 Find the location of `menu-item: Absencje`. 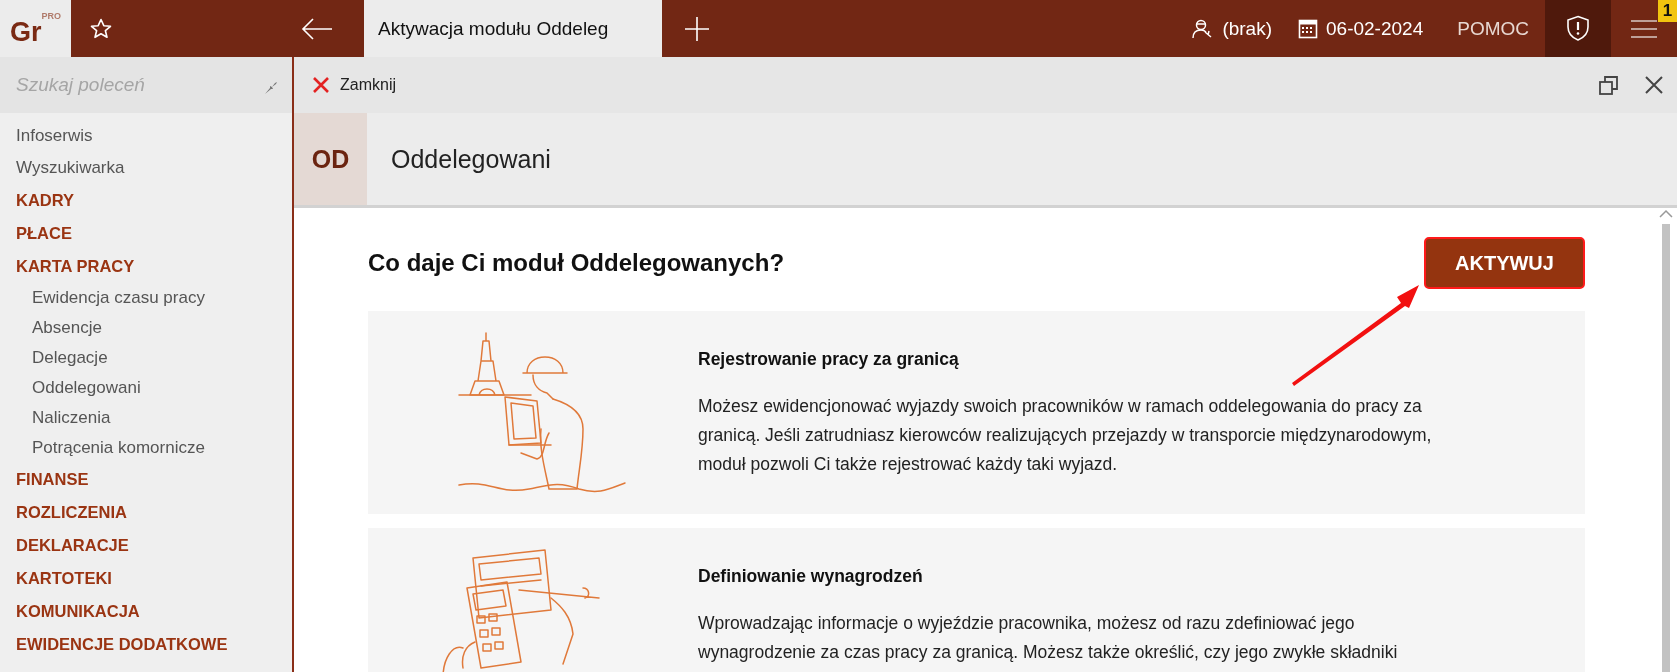

menu-item: Absencje is located at coordinates (51, 328).